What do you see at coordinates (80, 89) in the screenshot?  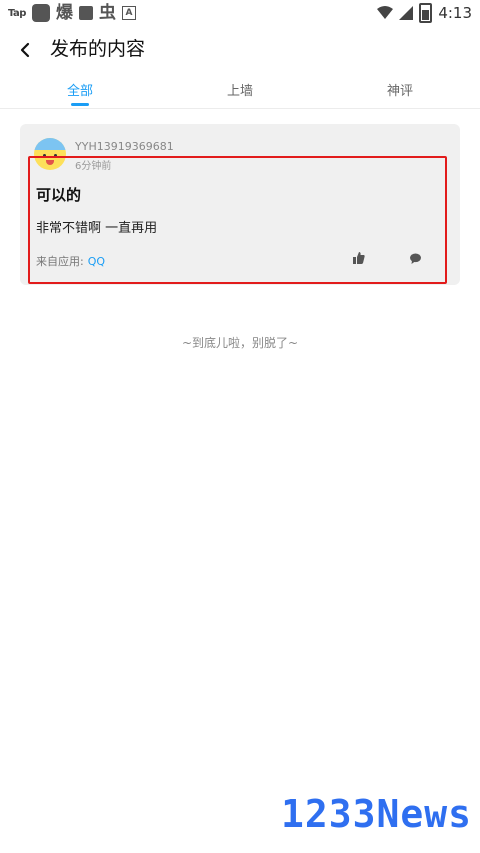 I see `tab-all: 全部` at bounding box center [80, 89].